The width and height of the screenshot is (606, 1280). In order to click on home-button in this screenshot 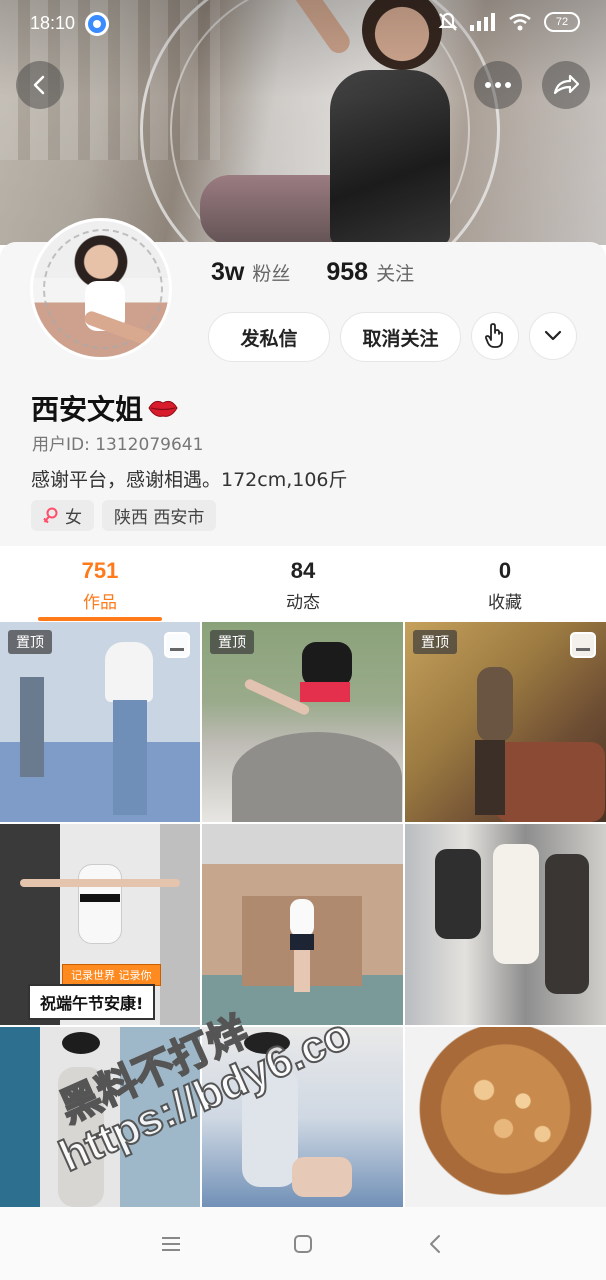, I will do `click(303, 1244)`.